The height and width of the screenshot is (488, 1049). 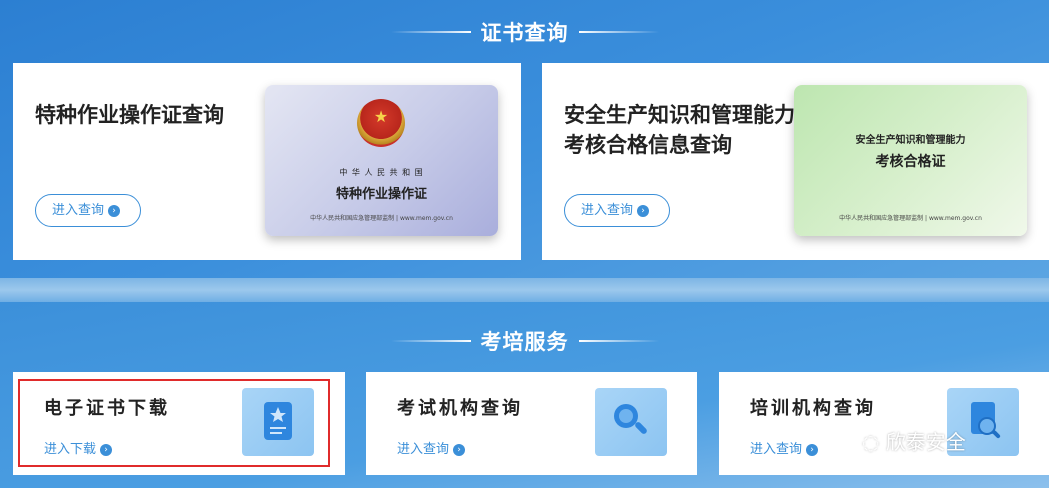 I want to click on training-institution-query-link: 进入查询 ›, so click(x=784, y=447).